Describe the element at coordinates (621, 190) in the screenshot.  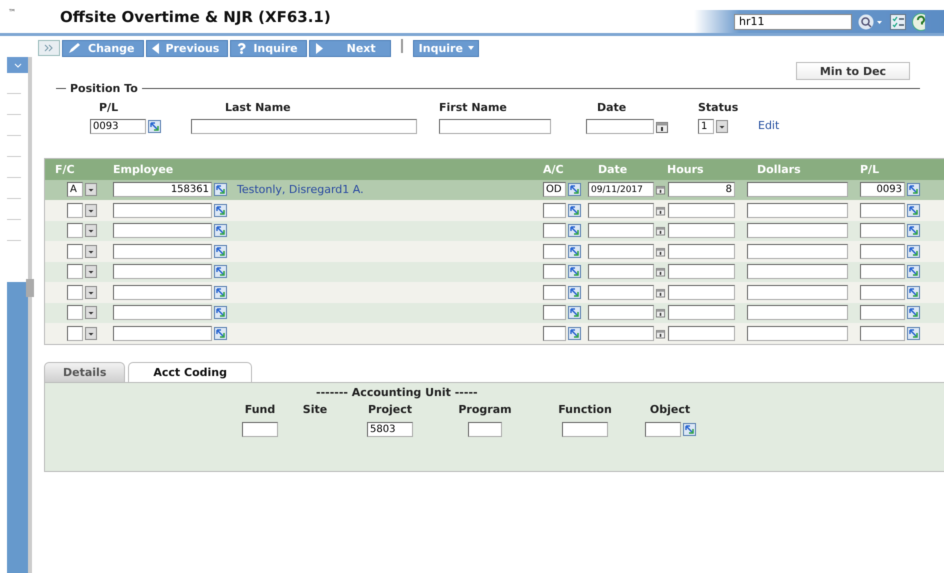
I see `date-field: 09/11/2017` at that location.